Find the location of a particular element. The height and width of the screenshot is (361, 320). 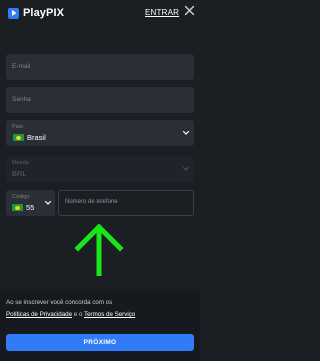

phone-number-input: Número de telefone is located at coordinates (126, 203).